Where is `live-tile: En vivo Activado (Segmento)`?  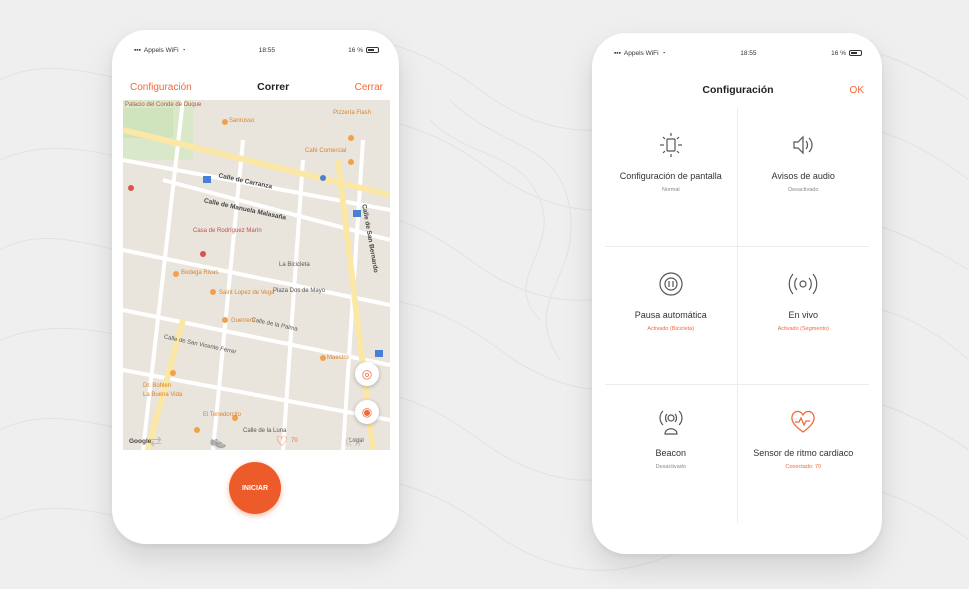 live-tile: En vivo Activado (Segmento) is located at coordinates (803, 315).